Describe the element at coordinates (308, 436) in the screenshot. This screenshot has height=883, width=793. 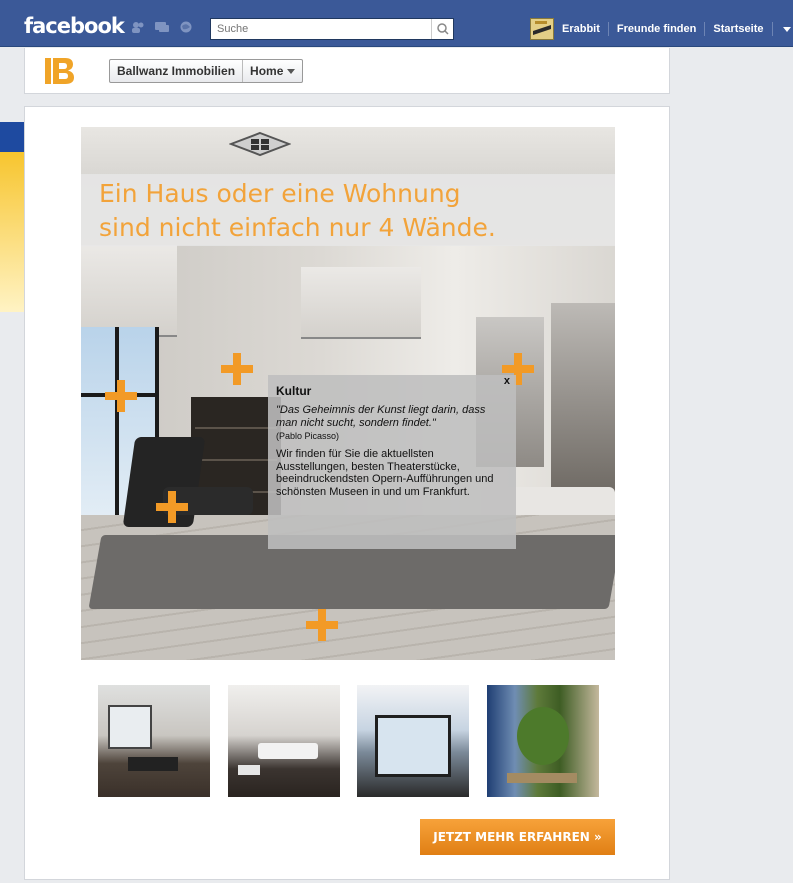
I see `popup-quote-author: (Pablo Picasso)` at that location.